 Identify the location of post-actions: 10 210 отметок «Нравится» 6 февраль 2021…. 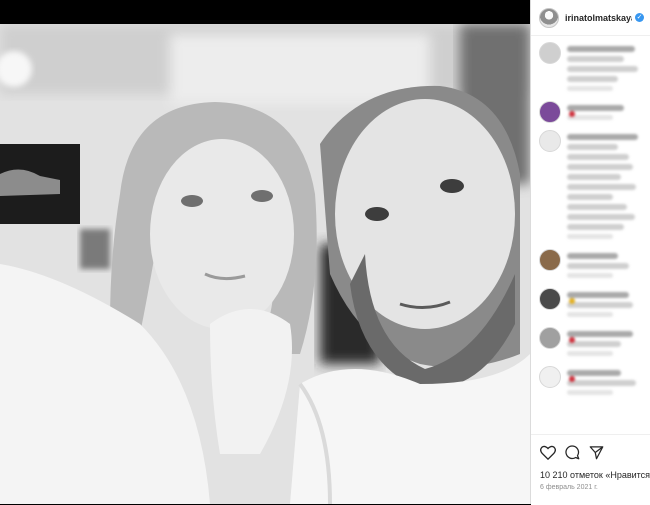
(590, 469).